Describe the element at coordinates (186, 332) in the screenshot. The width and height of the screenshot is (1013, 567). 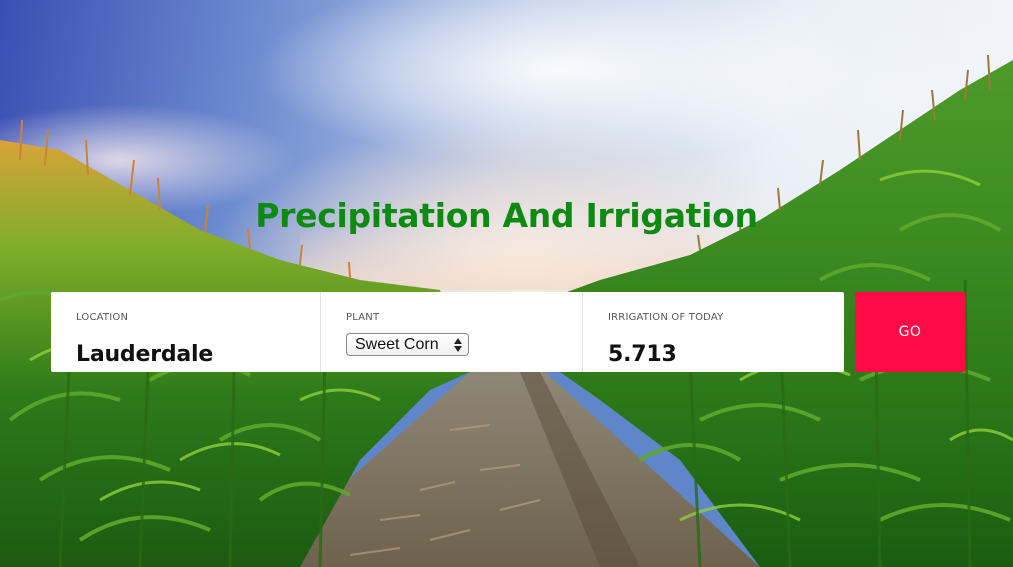
I see `location-cell: LOCATION Lauderdale` at that location.